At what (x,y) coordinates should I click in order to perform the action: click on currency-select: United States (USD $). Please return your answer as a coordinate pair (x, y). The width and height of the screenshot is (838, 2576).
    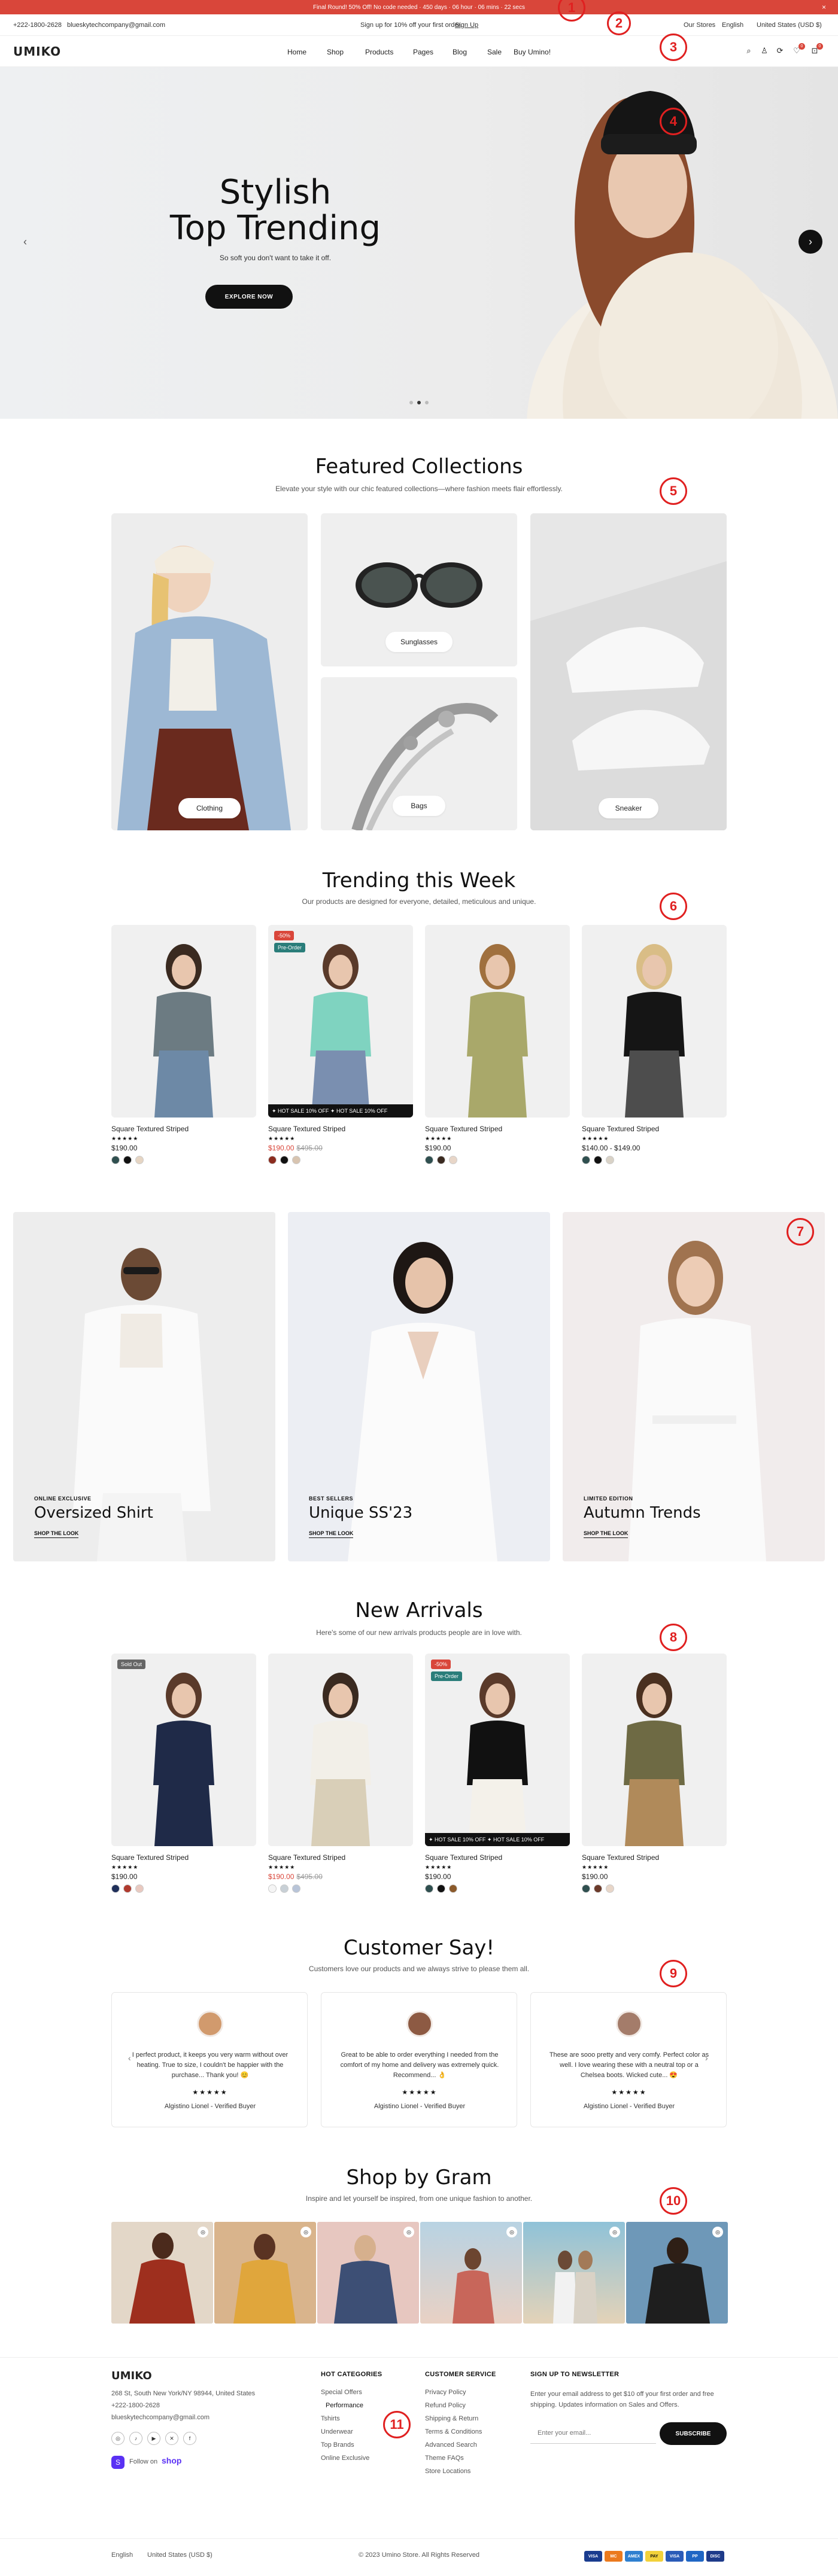
    Looking at the image, I should click on (789, 25).